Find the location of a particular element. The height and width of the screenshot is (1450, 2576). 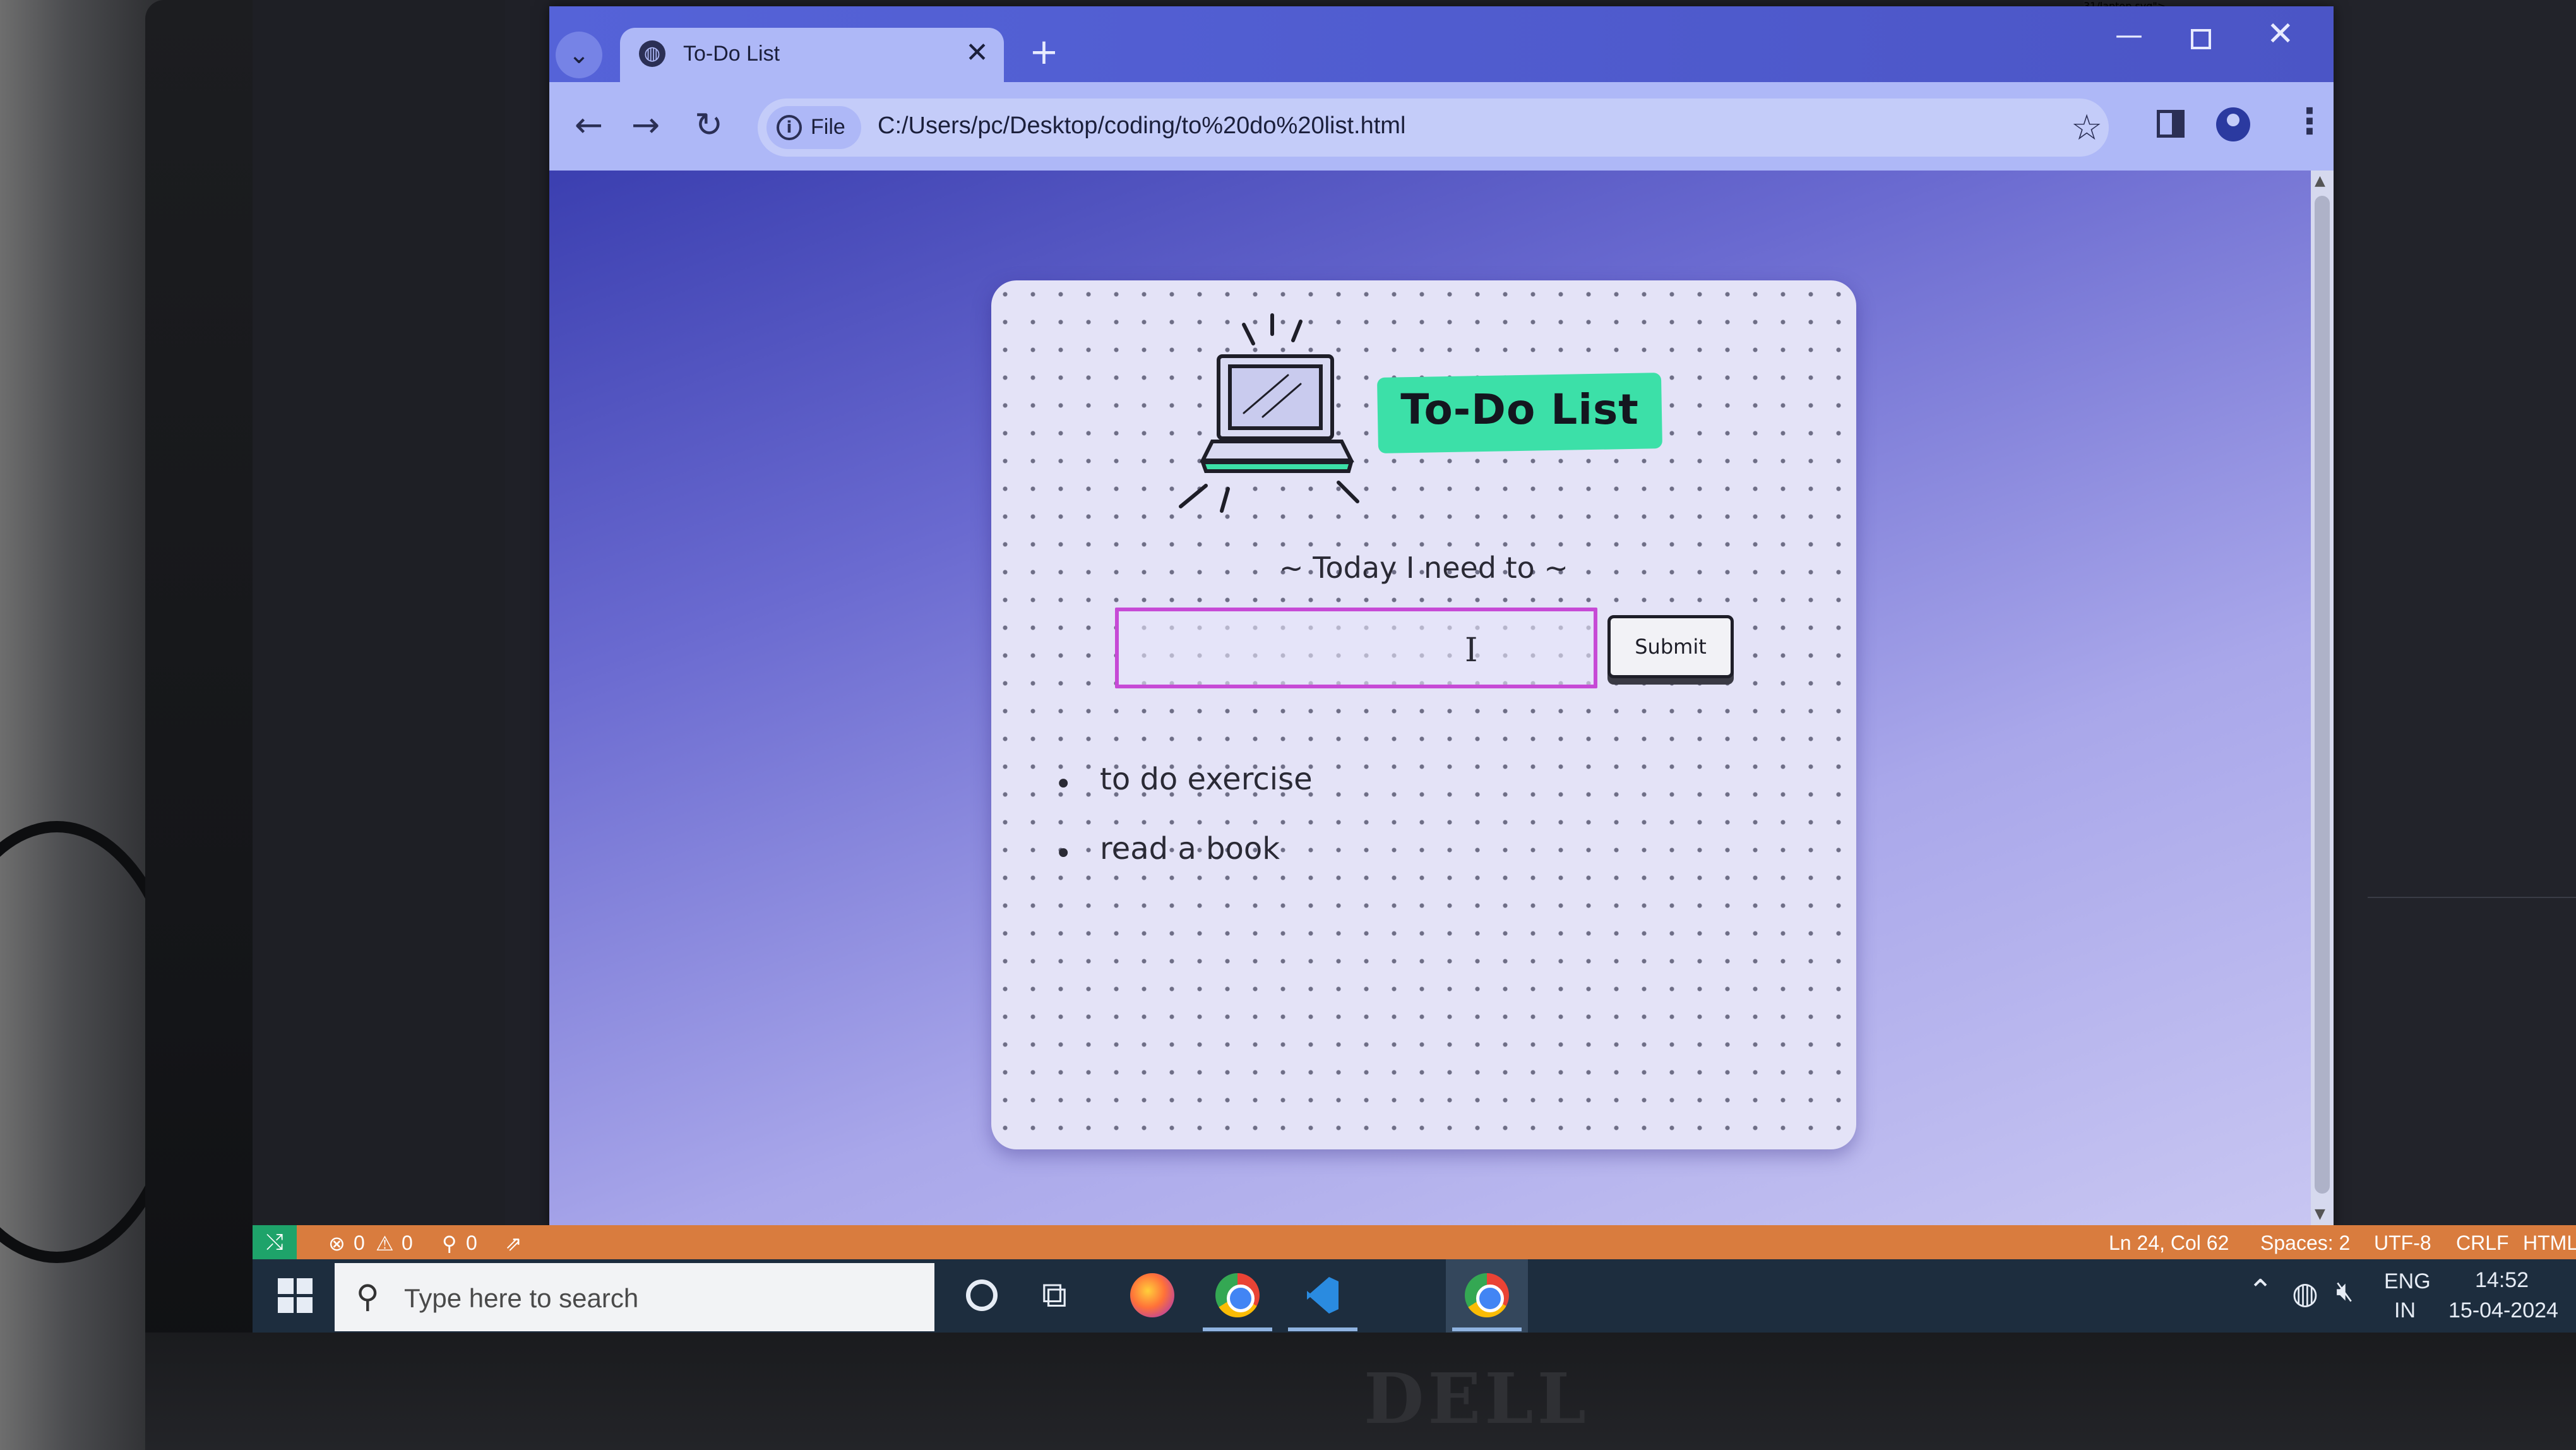

cursor-position: Ln 24, Col 62 is located at coordinates (2169, 1243).